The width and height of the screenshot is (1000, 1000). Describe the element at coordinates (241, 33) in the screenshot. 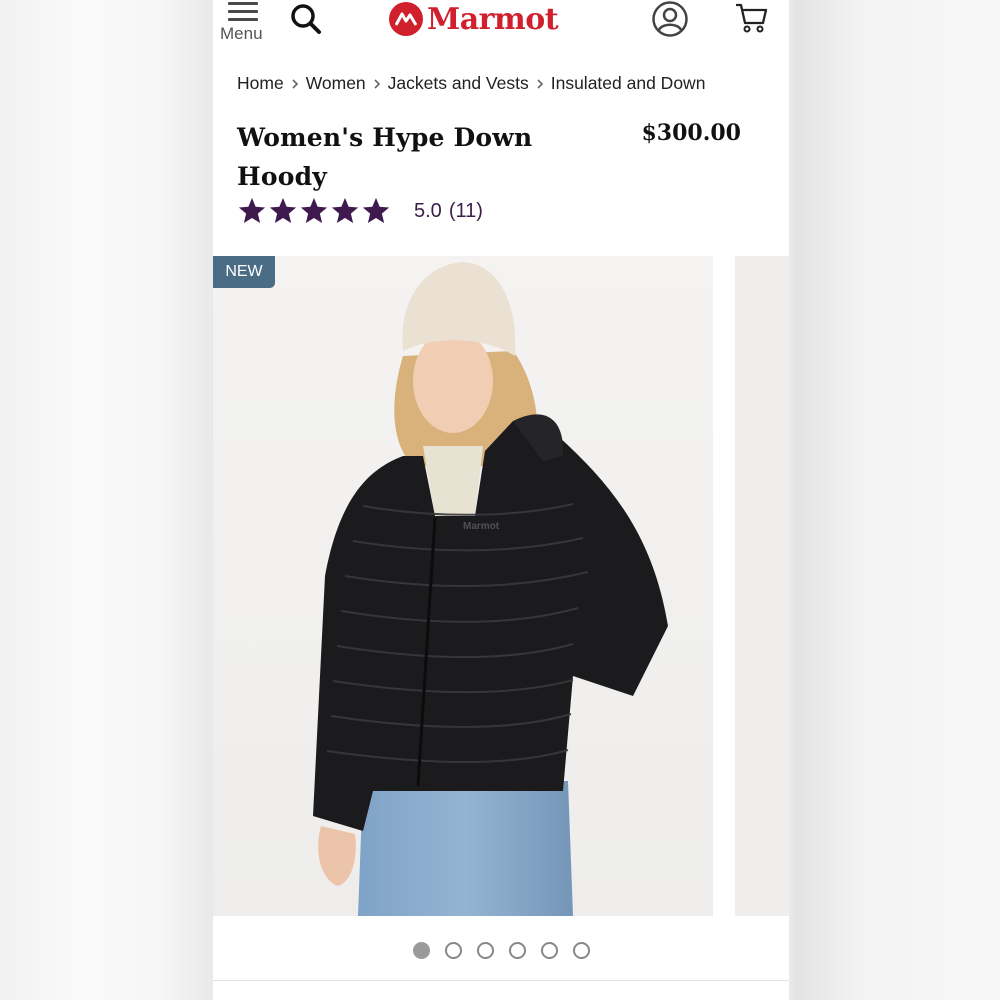

I see `menu-label: Menu` at that location.